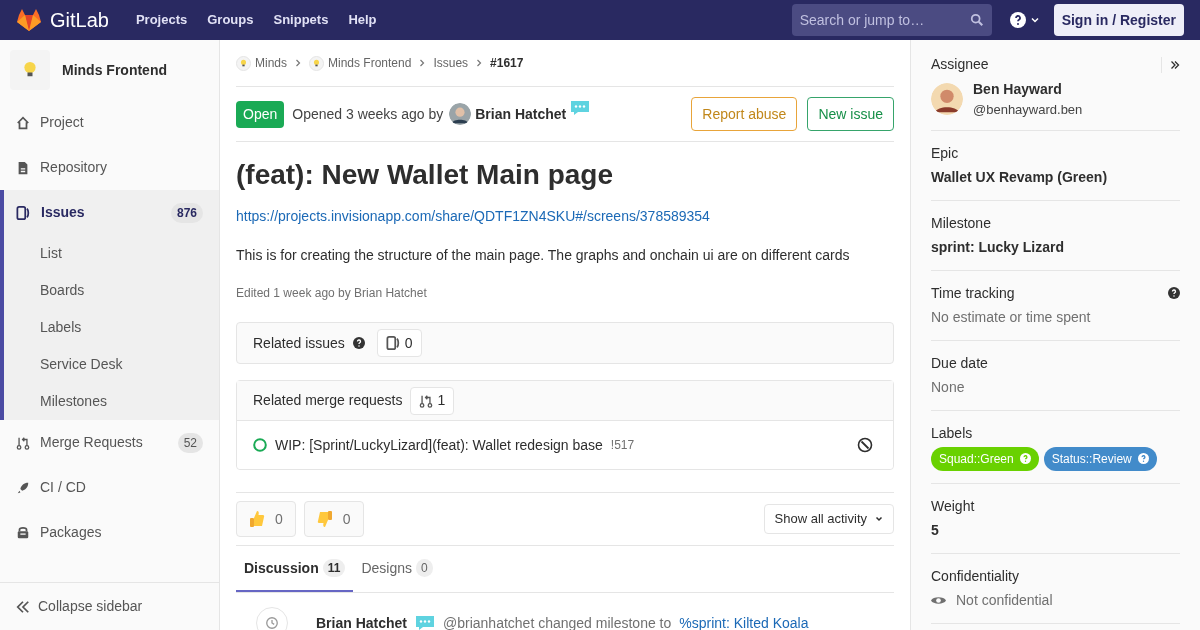 This screenshot has height=630, width=1200. I want to click on eye-icon, so click(938, 600).